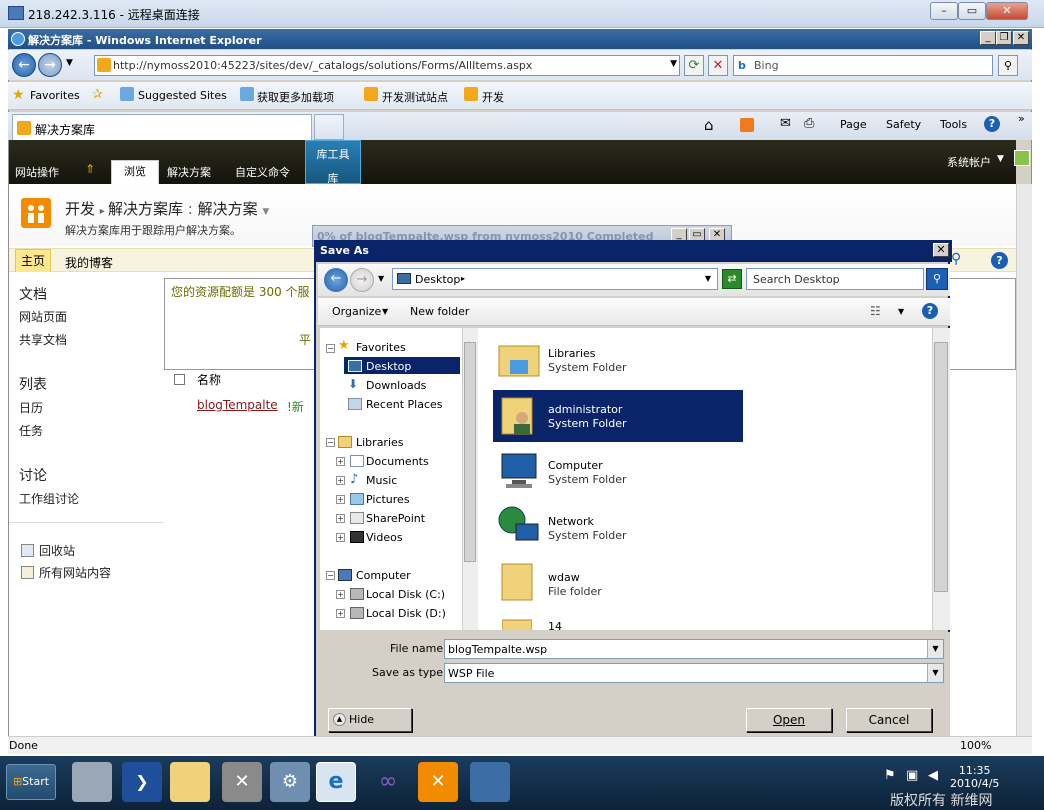 This screenshot has width=1044, height=810. Describe the element at coordinates (1007, 11) in the screenshot. I see `rdp-close-button: ✕` at that location.